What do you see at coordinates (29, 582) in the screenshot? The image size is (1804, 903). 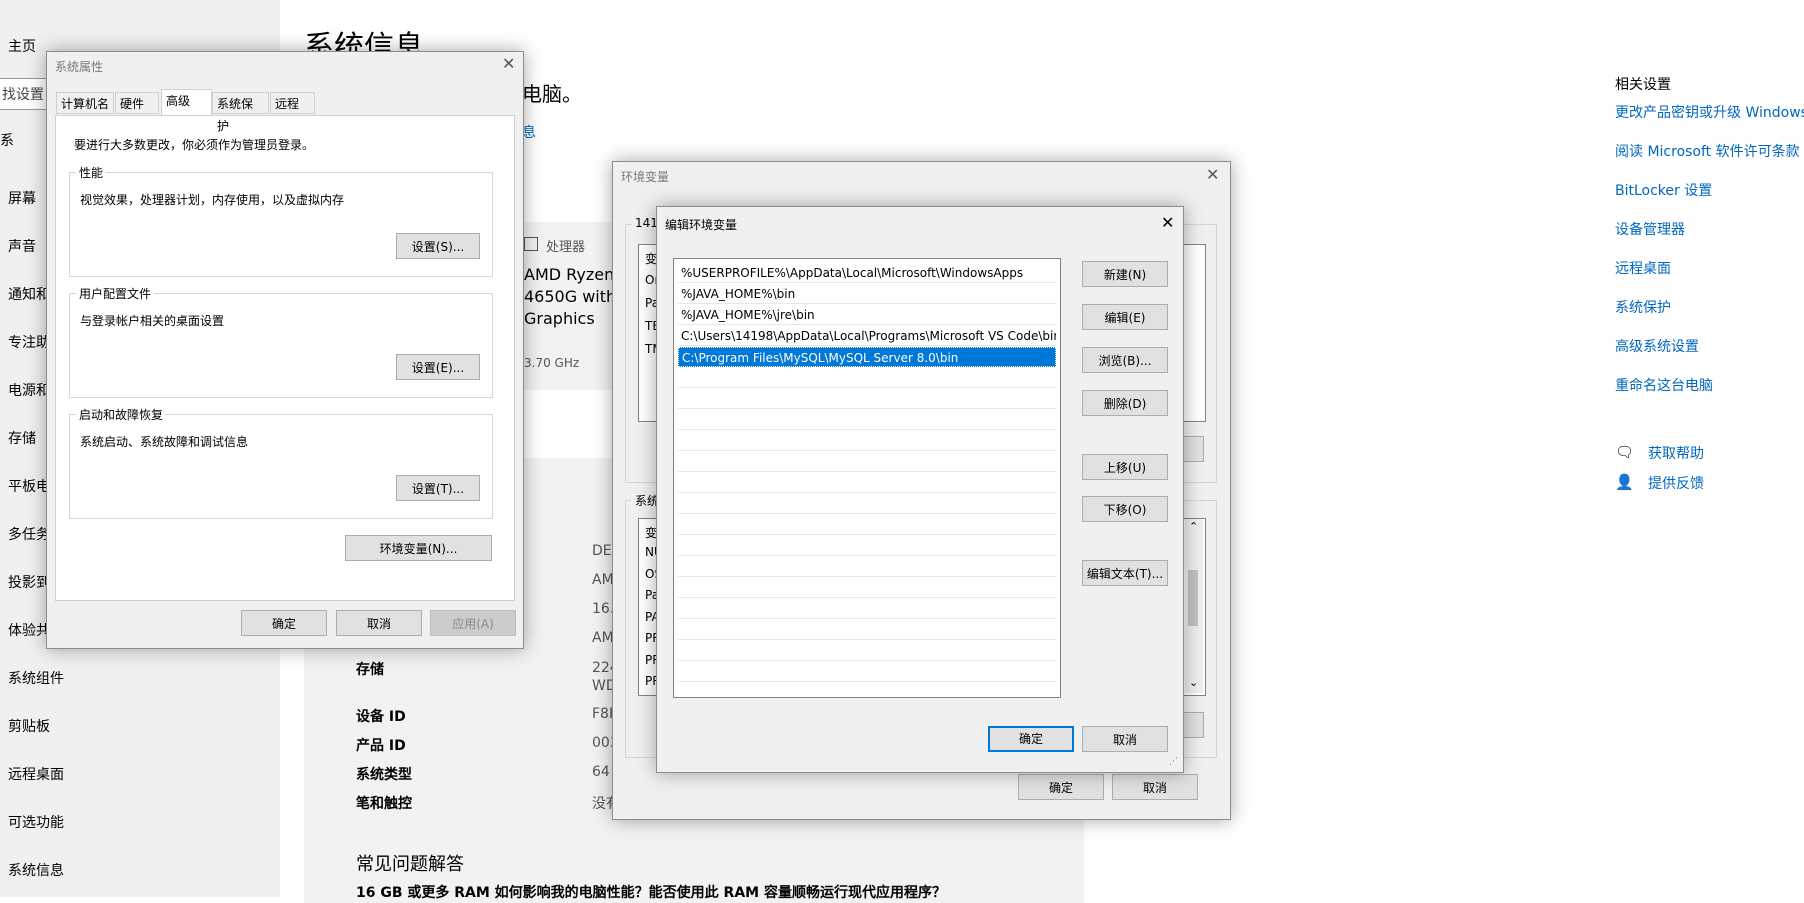 I see `nav-item-projecting: 投影到` at bounding box center [29, 582].